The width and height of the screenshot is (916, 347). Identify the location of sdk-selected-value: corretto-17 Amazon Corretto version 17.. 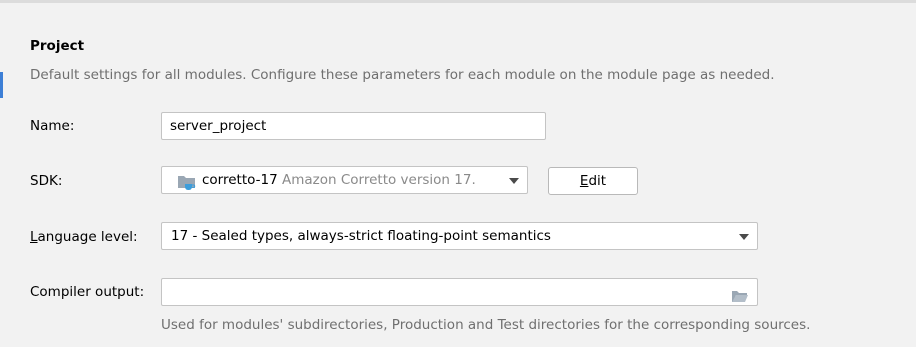
(339, 180).